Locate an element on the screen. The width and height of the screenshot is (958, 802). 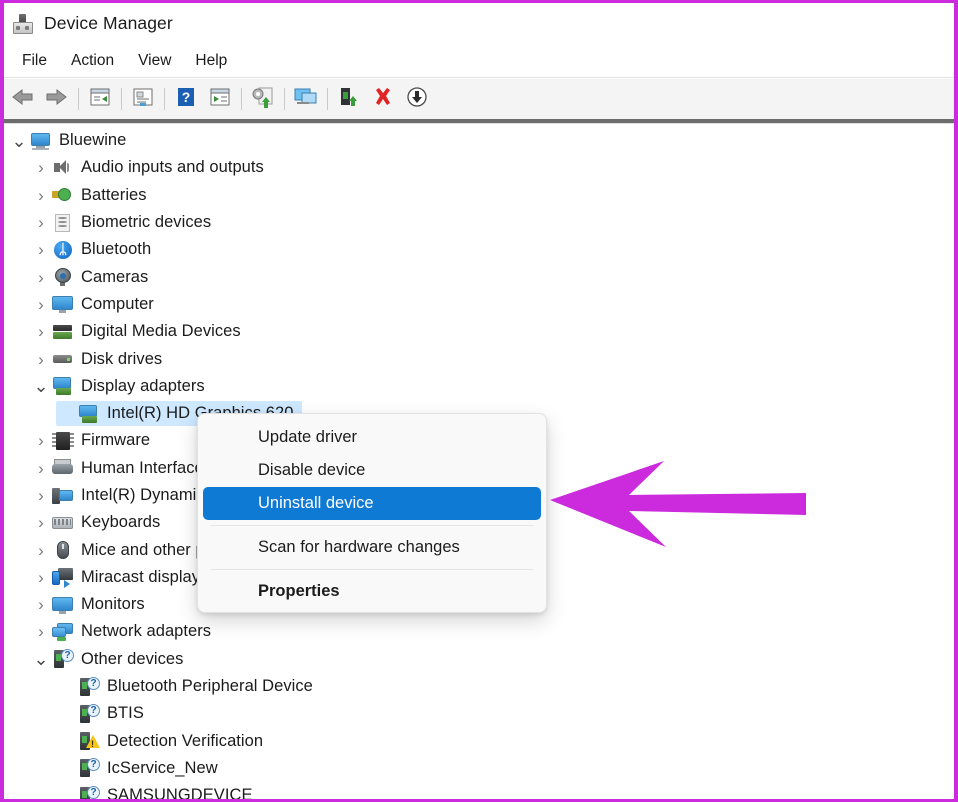
tree-item: › ᛦ Bluetooth is located at coordinates (479, 249).